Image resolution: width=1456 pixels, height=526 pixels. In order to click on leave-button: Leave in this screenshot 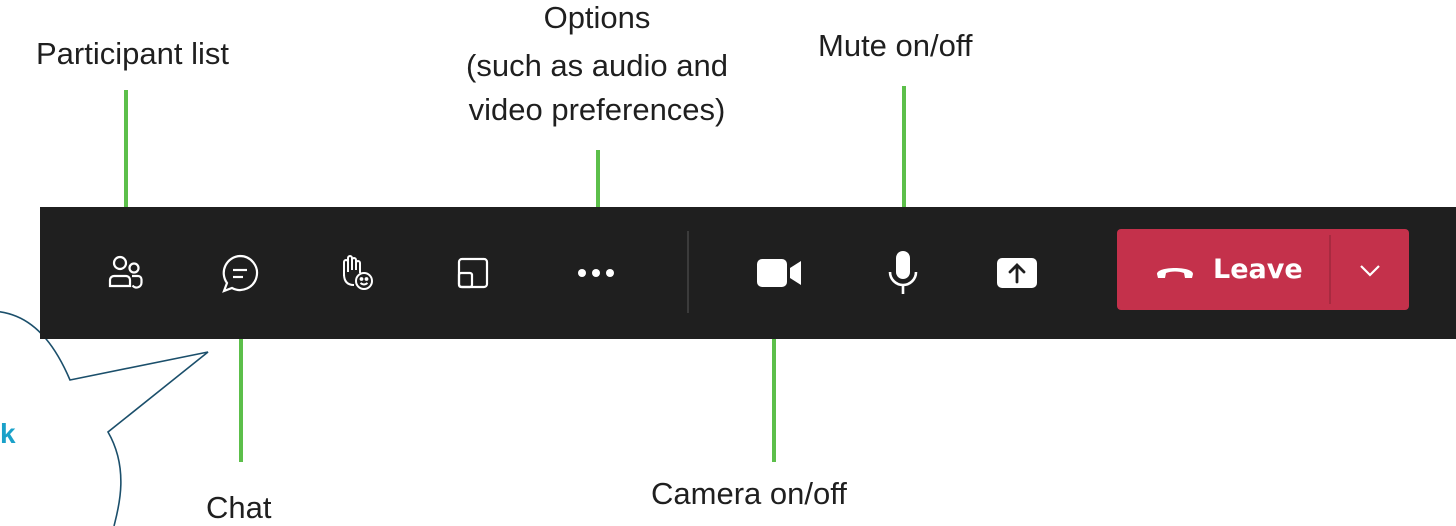, I will do `click(1223, 269)`.